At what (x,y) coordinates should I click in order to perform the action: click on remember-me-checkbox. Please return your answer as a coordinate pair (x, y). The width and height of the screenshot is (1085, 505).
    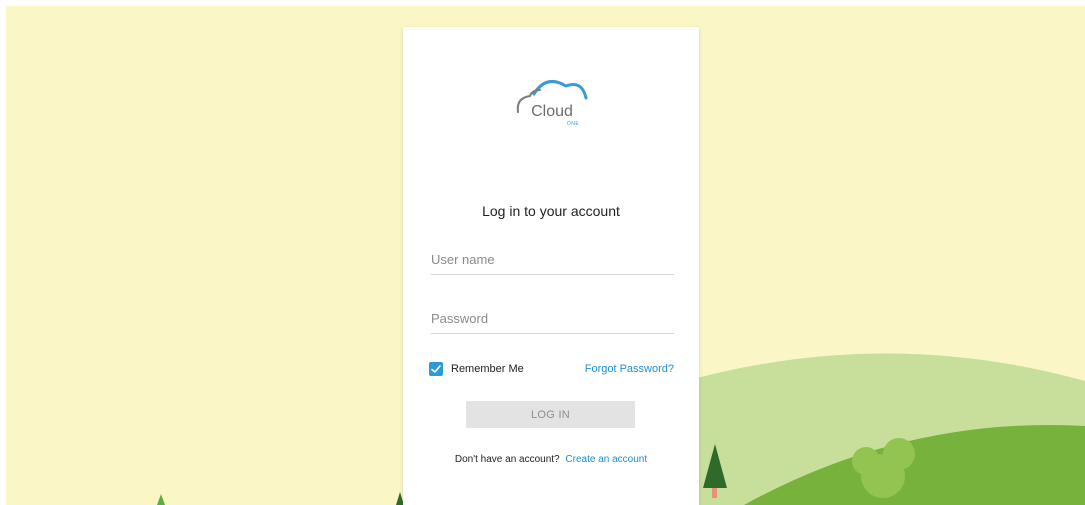
    Looking at the image, I should click on (436, 369).